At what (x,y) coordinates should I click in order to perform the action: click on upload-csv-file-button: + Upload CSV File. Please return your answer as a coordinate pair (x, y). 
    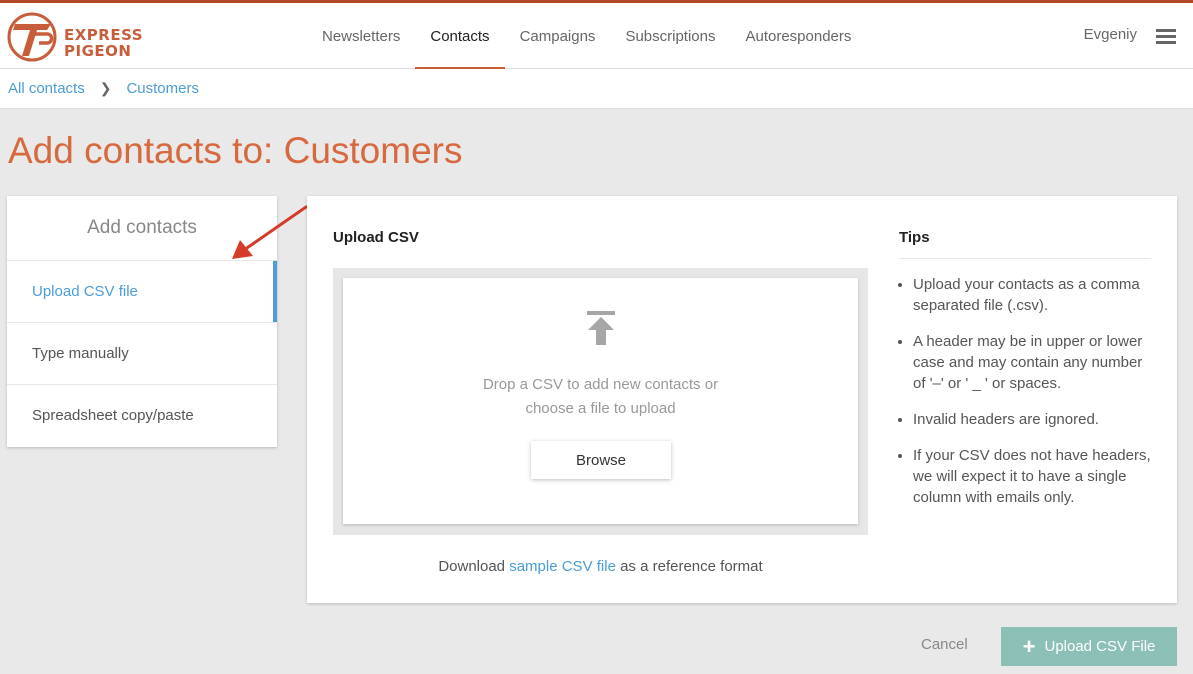
    Looking at the image, I should click on (1089, 646).